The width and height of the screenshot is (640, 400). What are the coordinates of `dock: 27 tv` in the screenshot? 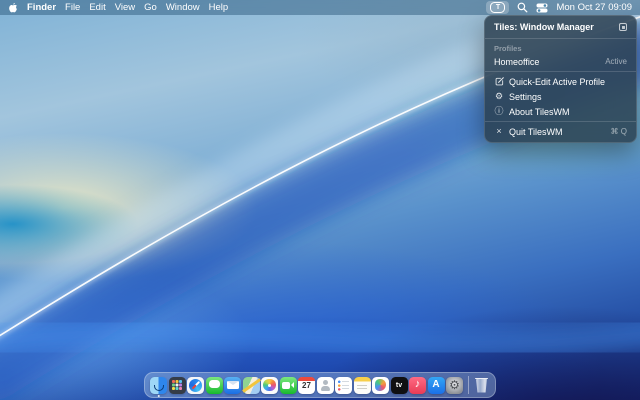 It's located at (320, 385).